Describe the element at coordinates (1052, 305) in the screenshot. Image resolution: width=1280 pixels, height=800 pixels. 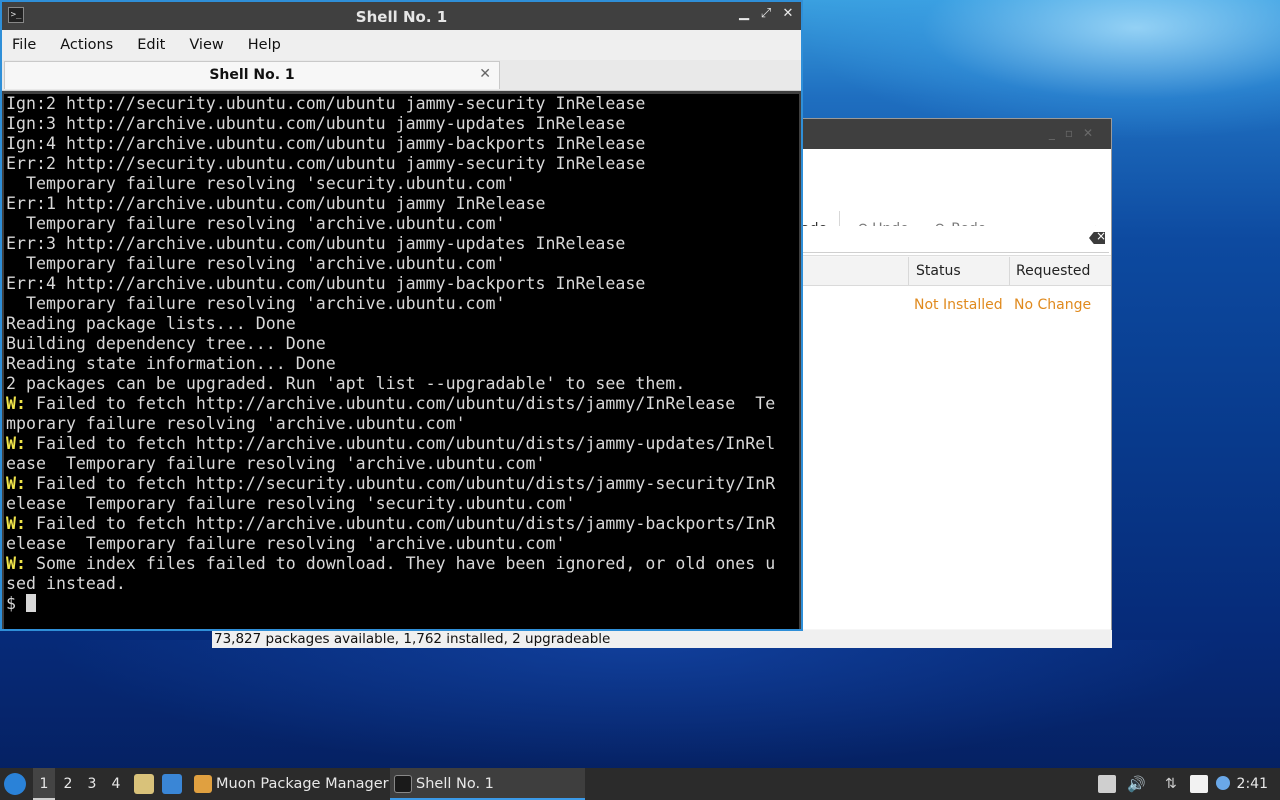
I see `package-requested: No Change` at that location.